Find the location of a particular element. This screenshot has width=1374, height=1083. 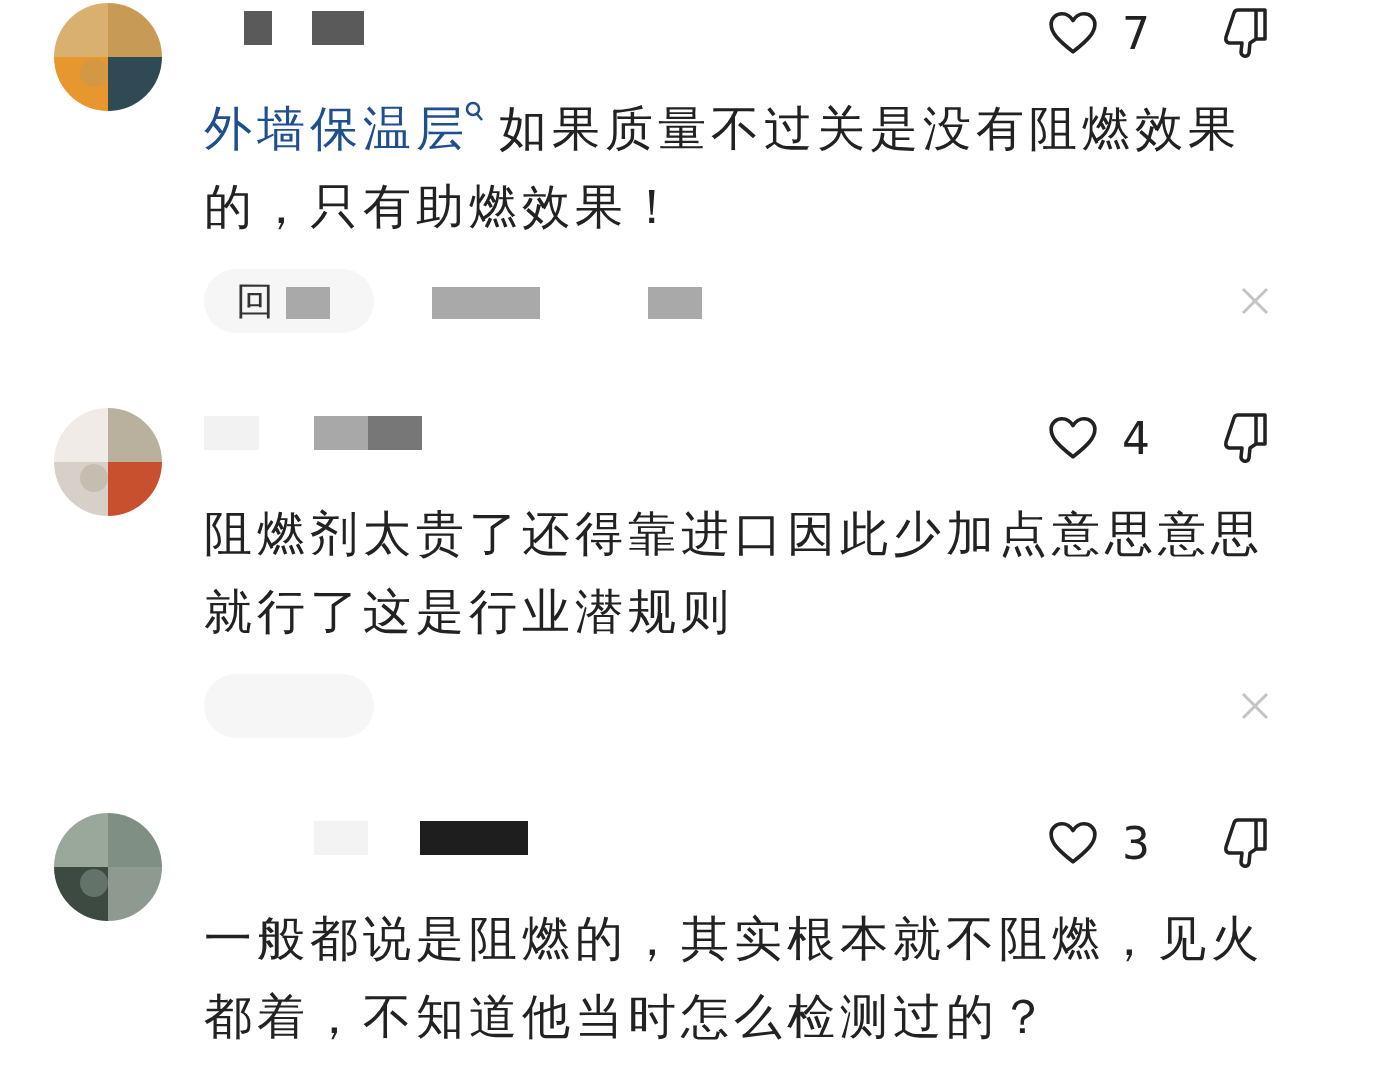

reply-label: 回 is located at coordinates (255, 301).